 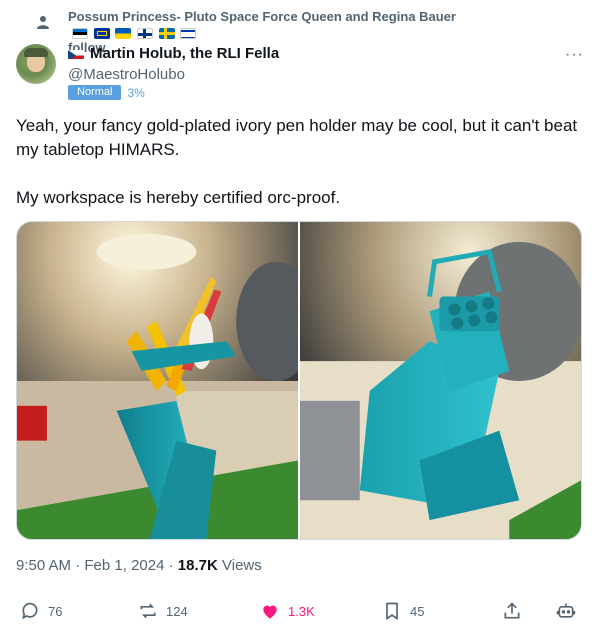 What do you see at coordinates (574, 55) in the screenshot?
I see `more-options-icon: ···` at bounding box center [574, 55].